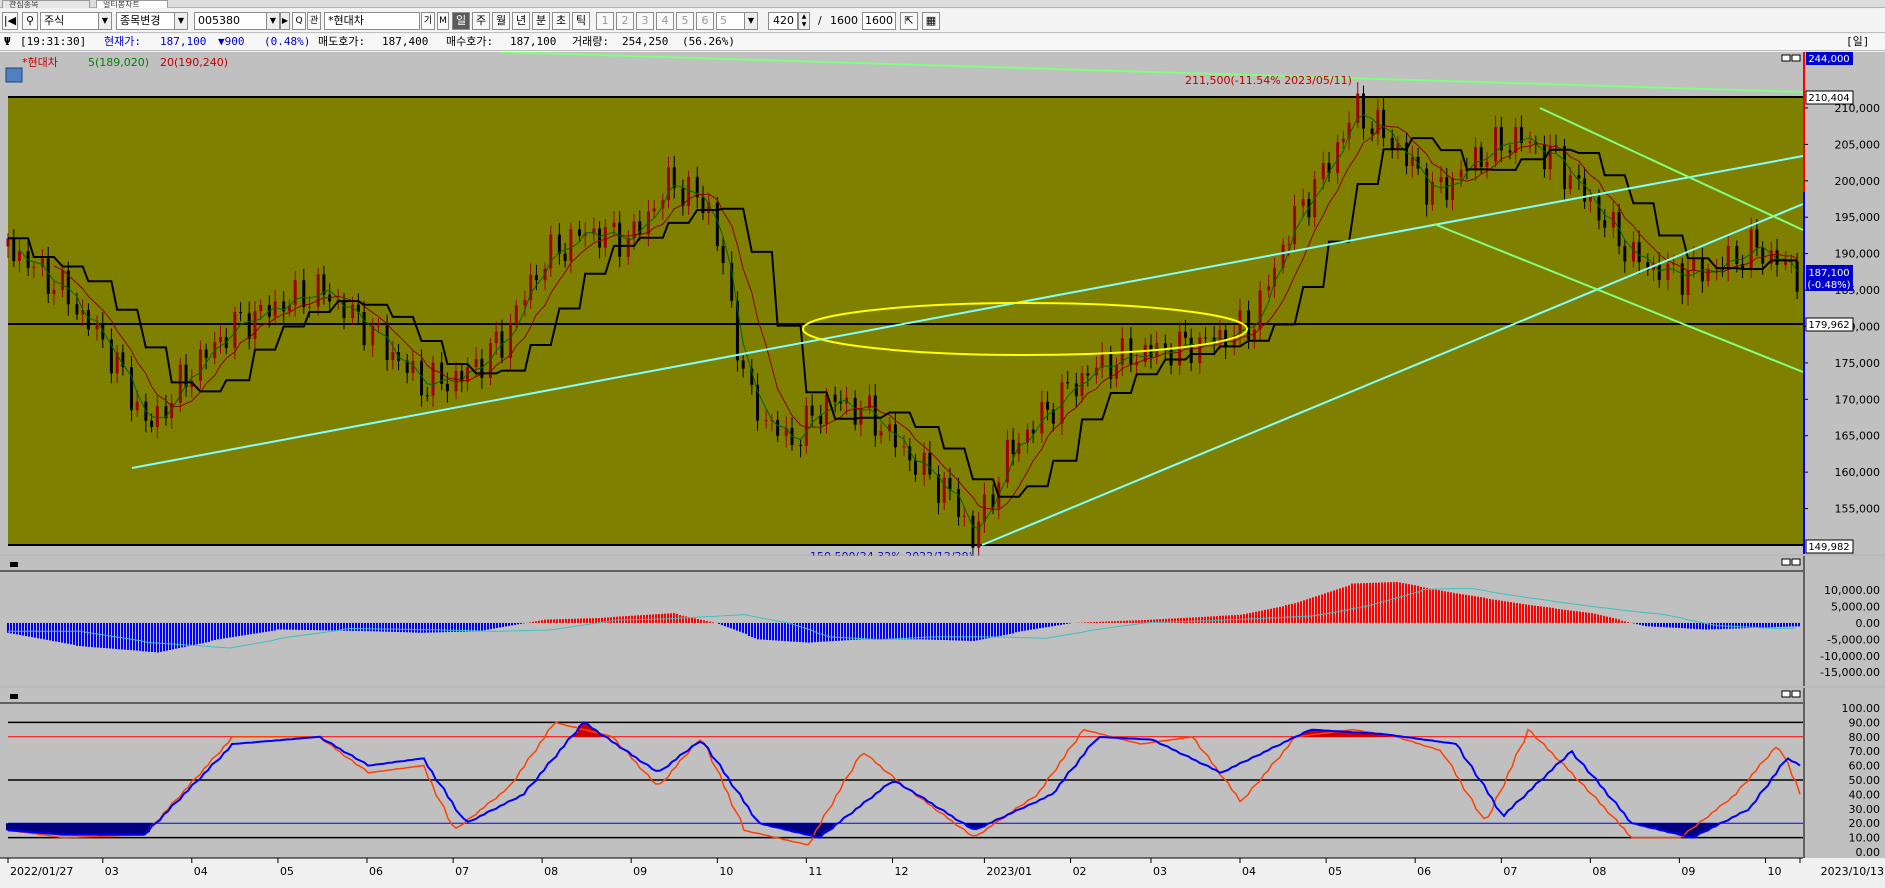 Image resolution: width=1885 pixels, height=888 pixels. I want to click on lower-line-value: 149,982, so click(1828, 547).